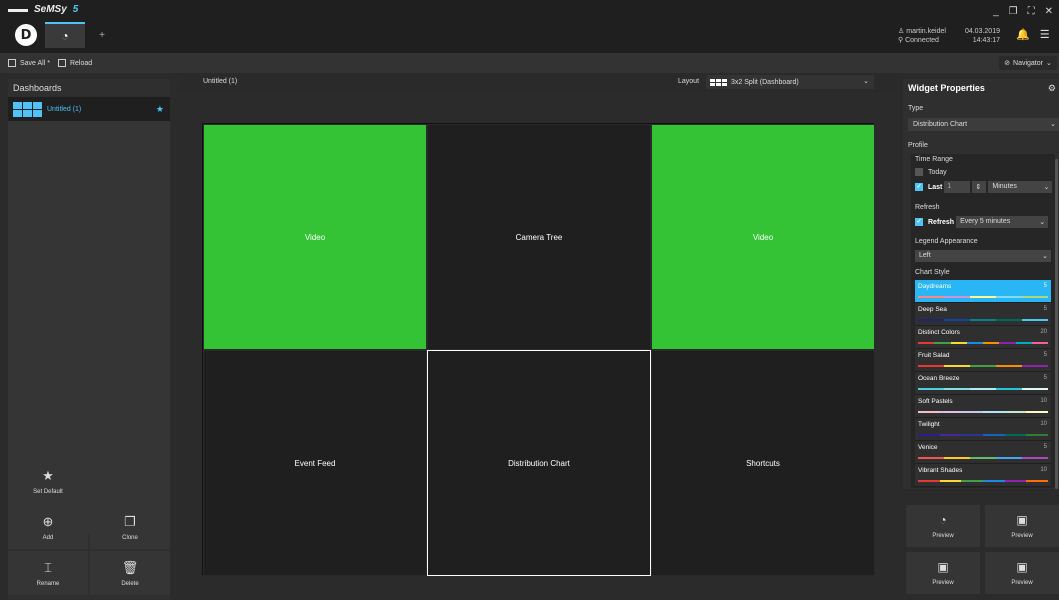 The width and height of the screenshot is (1059, 600). I want to click on widget-label: Shortcuts, so click(763, 463).